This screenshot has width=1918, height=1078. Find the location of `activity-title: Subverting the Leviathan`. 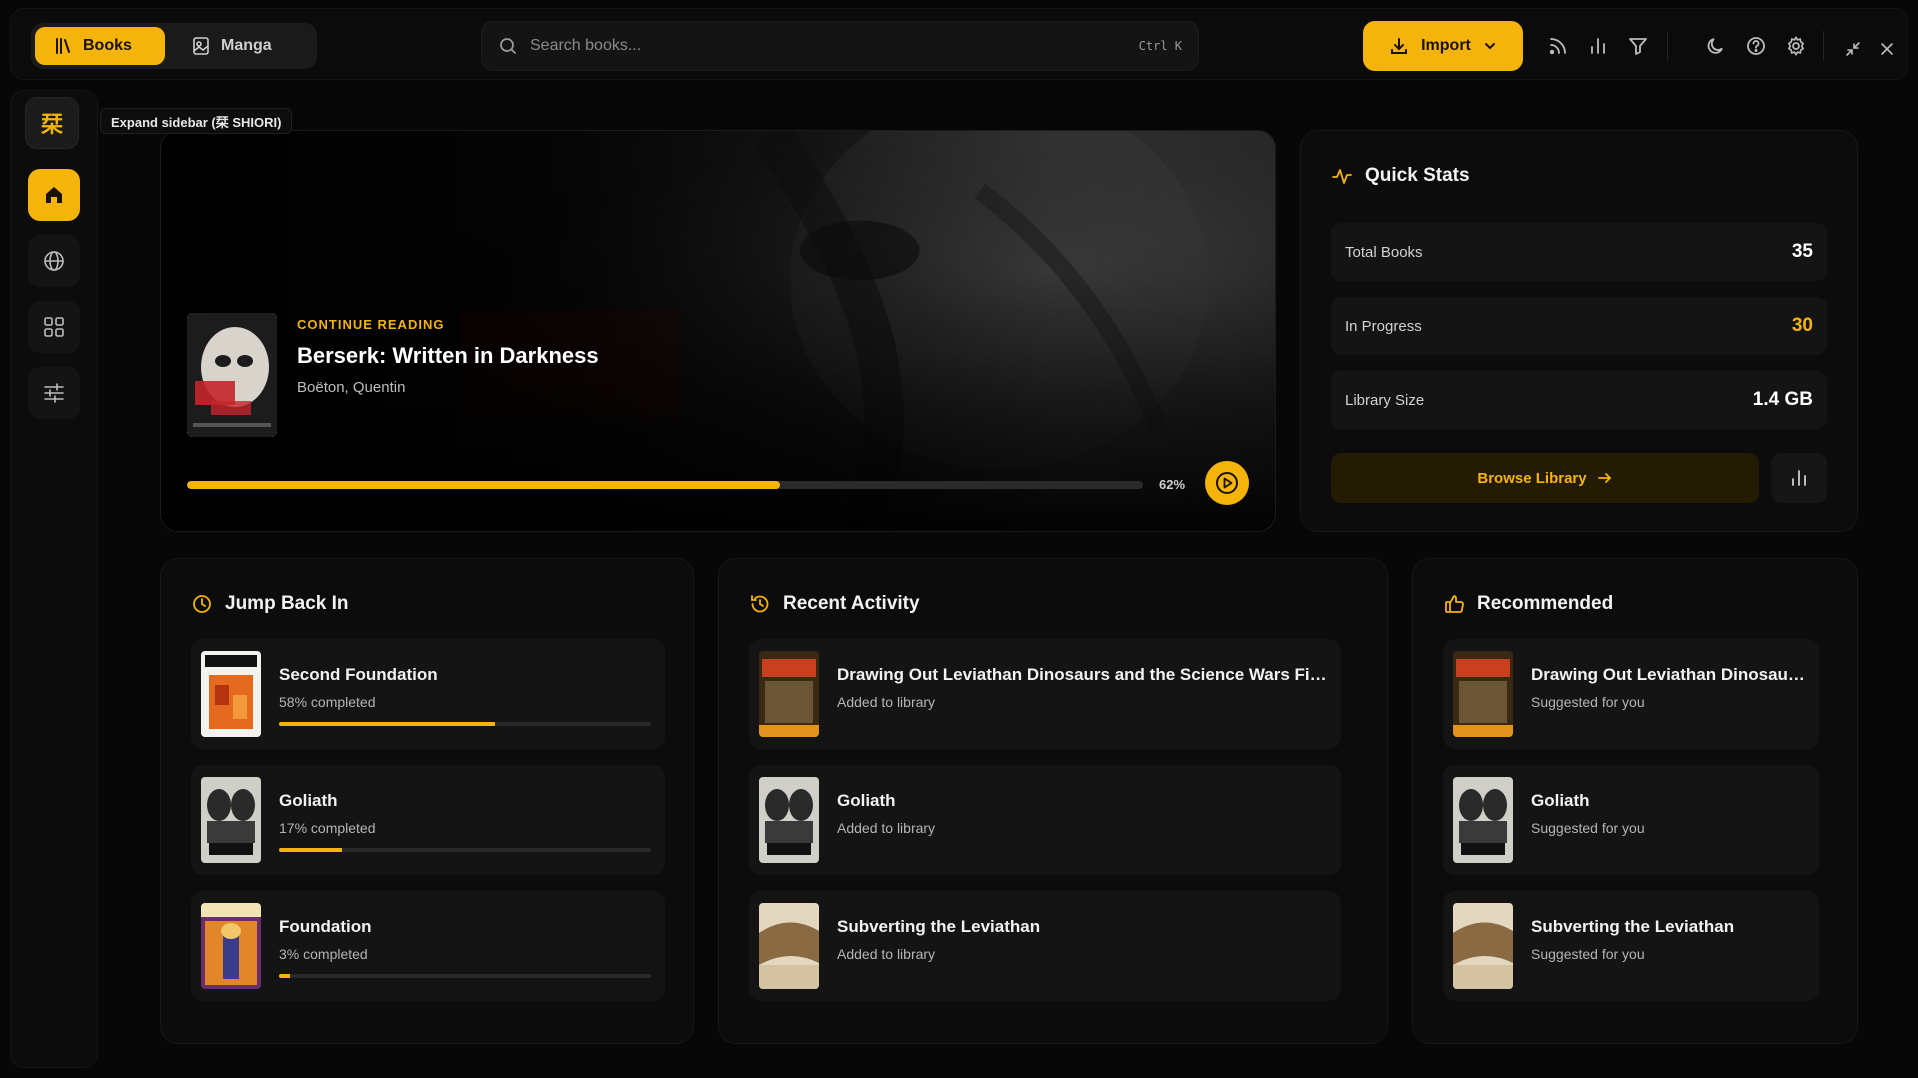

activity-title: Subverting the Leviathan is located at coordinates (939, 926).